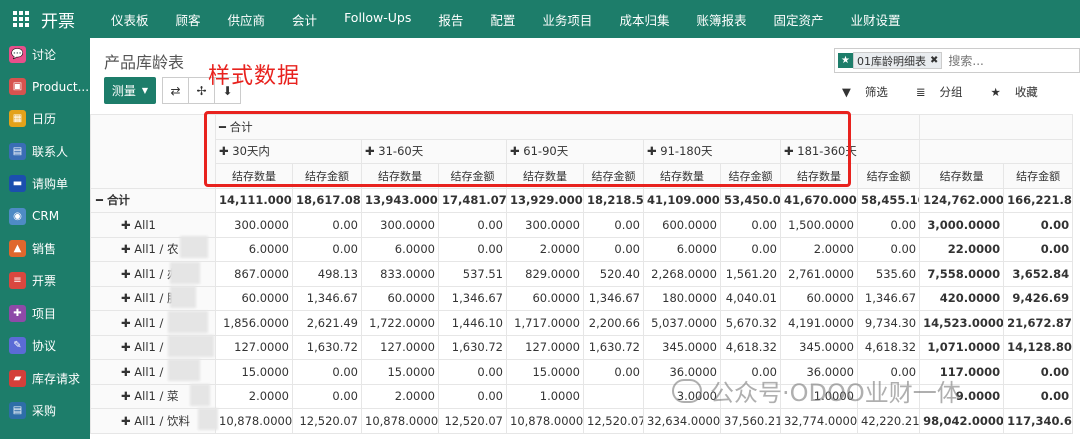 Image resolution: width=1080 pixels, height=439 pixels. Describe the element at coordinates (327, 347) in the screenshot. I see `pivot-cell: 1,630.72` at that location.